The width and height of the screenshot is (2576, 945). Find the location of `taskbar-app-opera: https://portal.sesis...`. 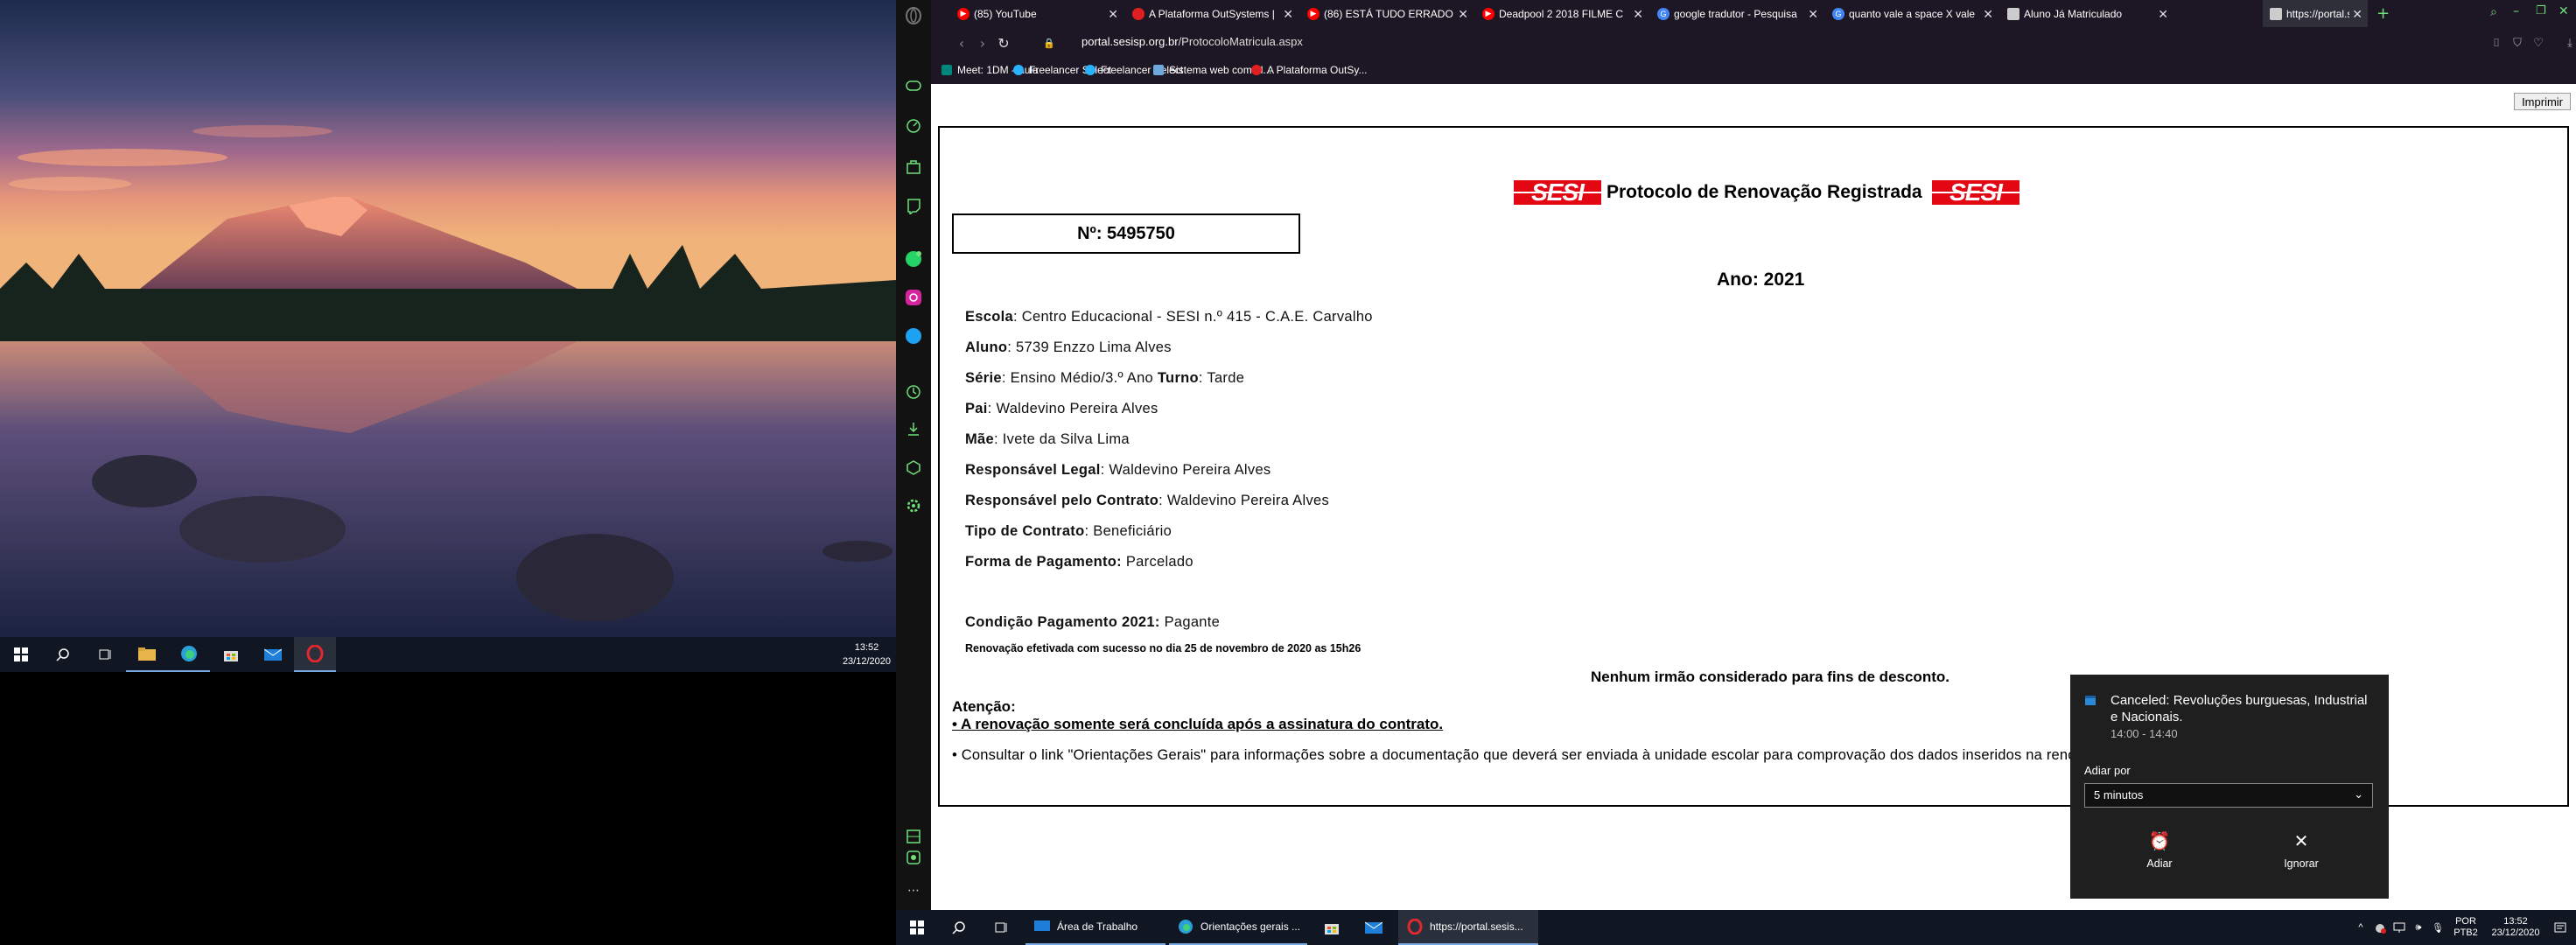

taskbar-app-opera: https://portal.sesis... is located at coordinates (1468, 927).